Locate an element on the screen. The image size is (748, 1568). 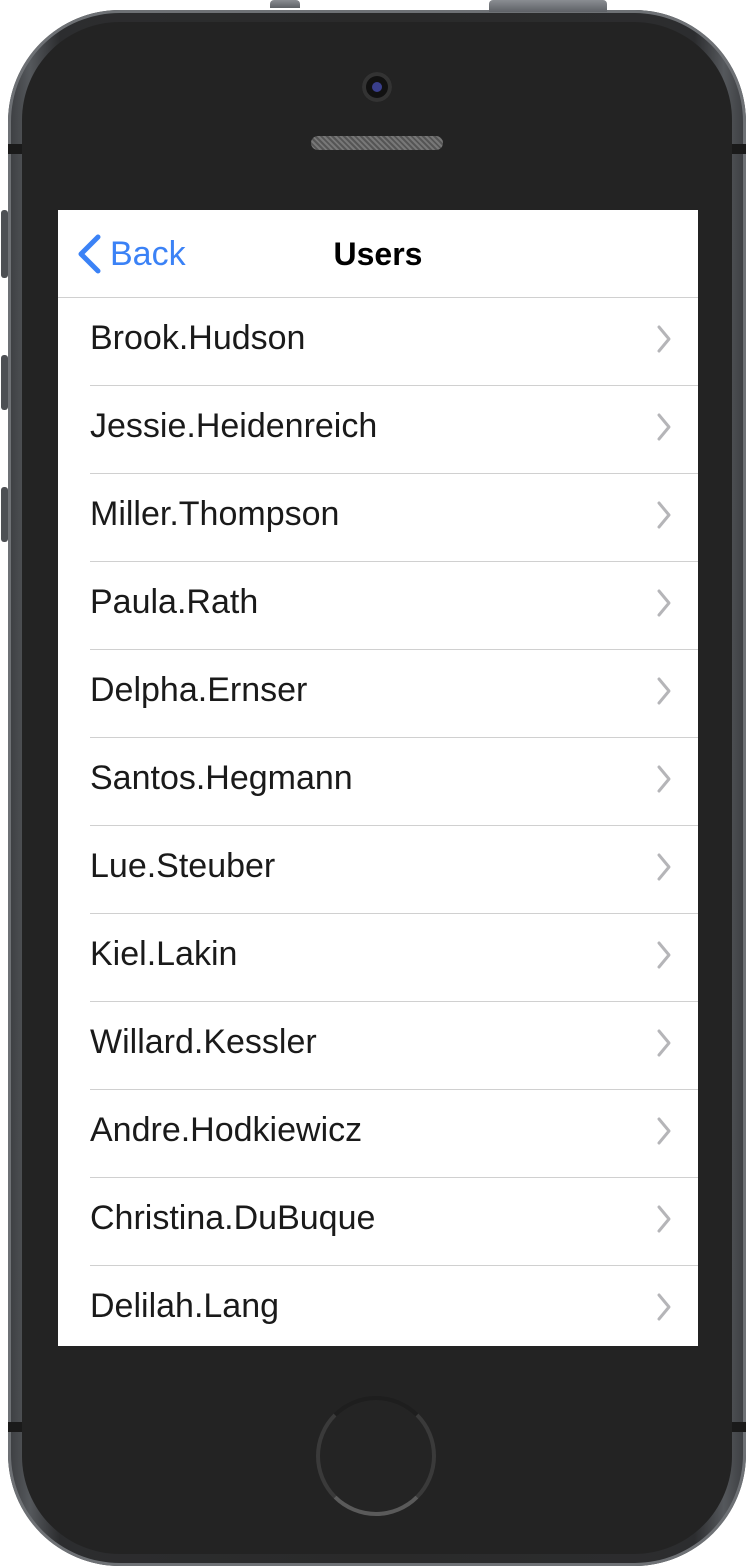
user-name: Andre.Hodkiewicz is located at coordinates (226, 1130).